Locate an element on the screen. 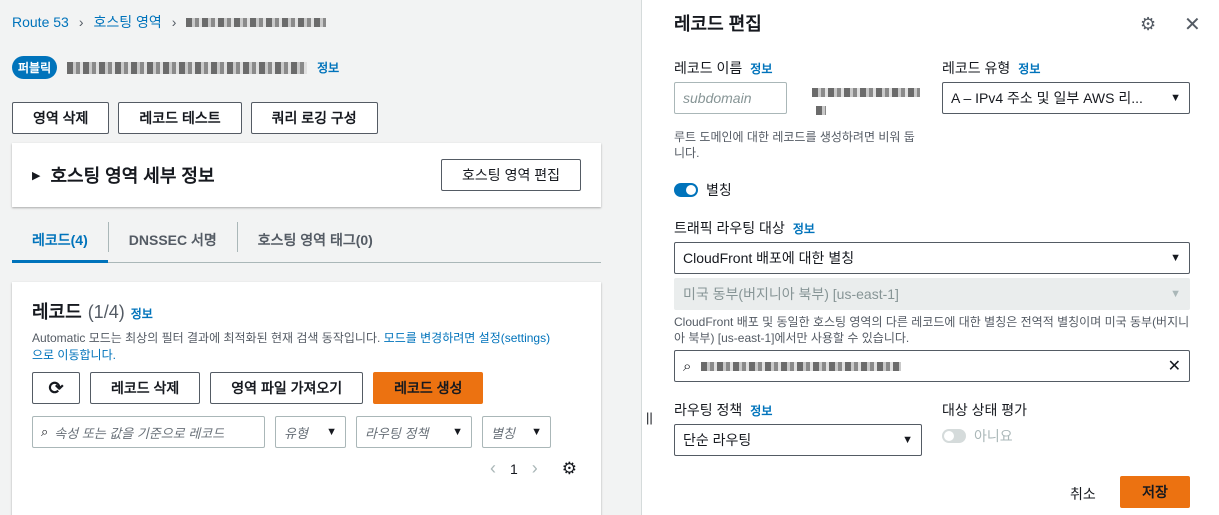 The height and width of the screenshot is (515, 1219). zone-info-link: 정보 is located at coordinates (328, 67).